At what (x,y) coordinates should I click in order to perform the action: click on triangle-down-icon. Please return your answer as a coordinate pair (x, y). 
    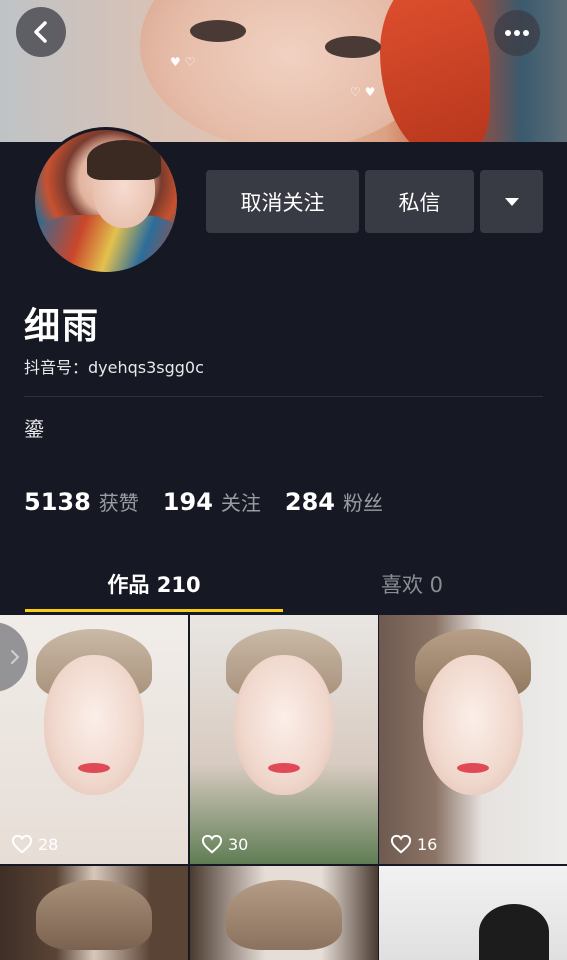
    Looking at the image, I should click on (511, 201).